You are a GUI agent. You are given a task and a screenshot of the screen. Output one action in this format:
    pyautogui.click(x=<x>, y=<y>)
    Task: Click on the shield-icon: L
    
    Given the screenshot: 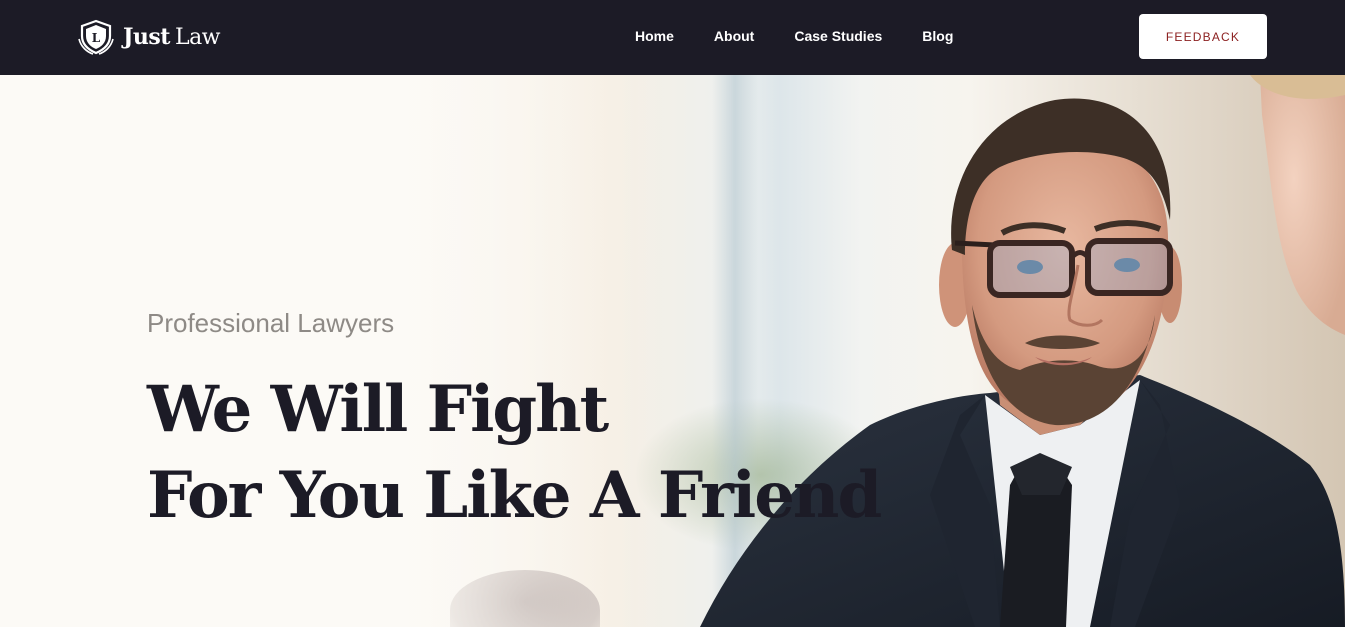 What is the action you would take?
    pyautogui.click(x=96, y=37)
    